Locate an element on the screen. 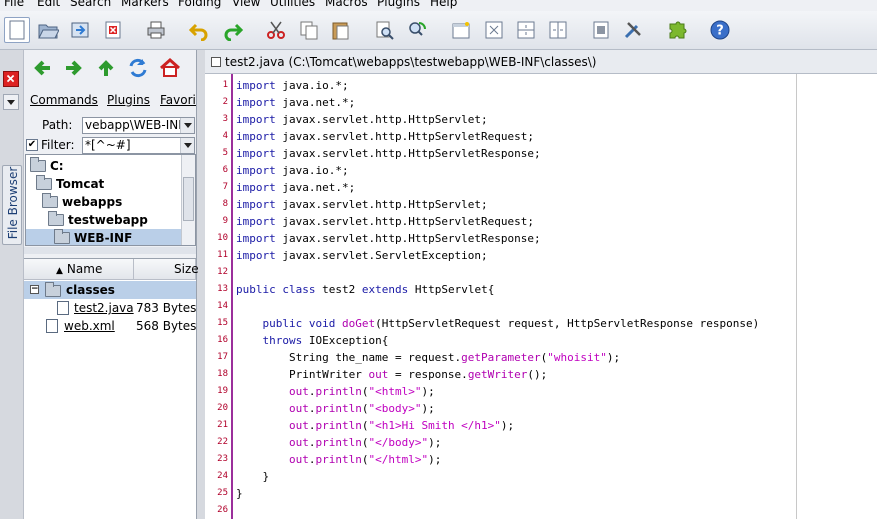 The image size is (877, 519). tree-item-testwebapp: testwebapp is located at coordinates (98, 220).